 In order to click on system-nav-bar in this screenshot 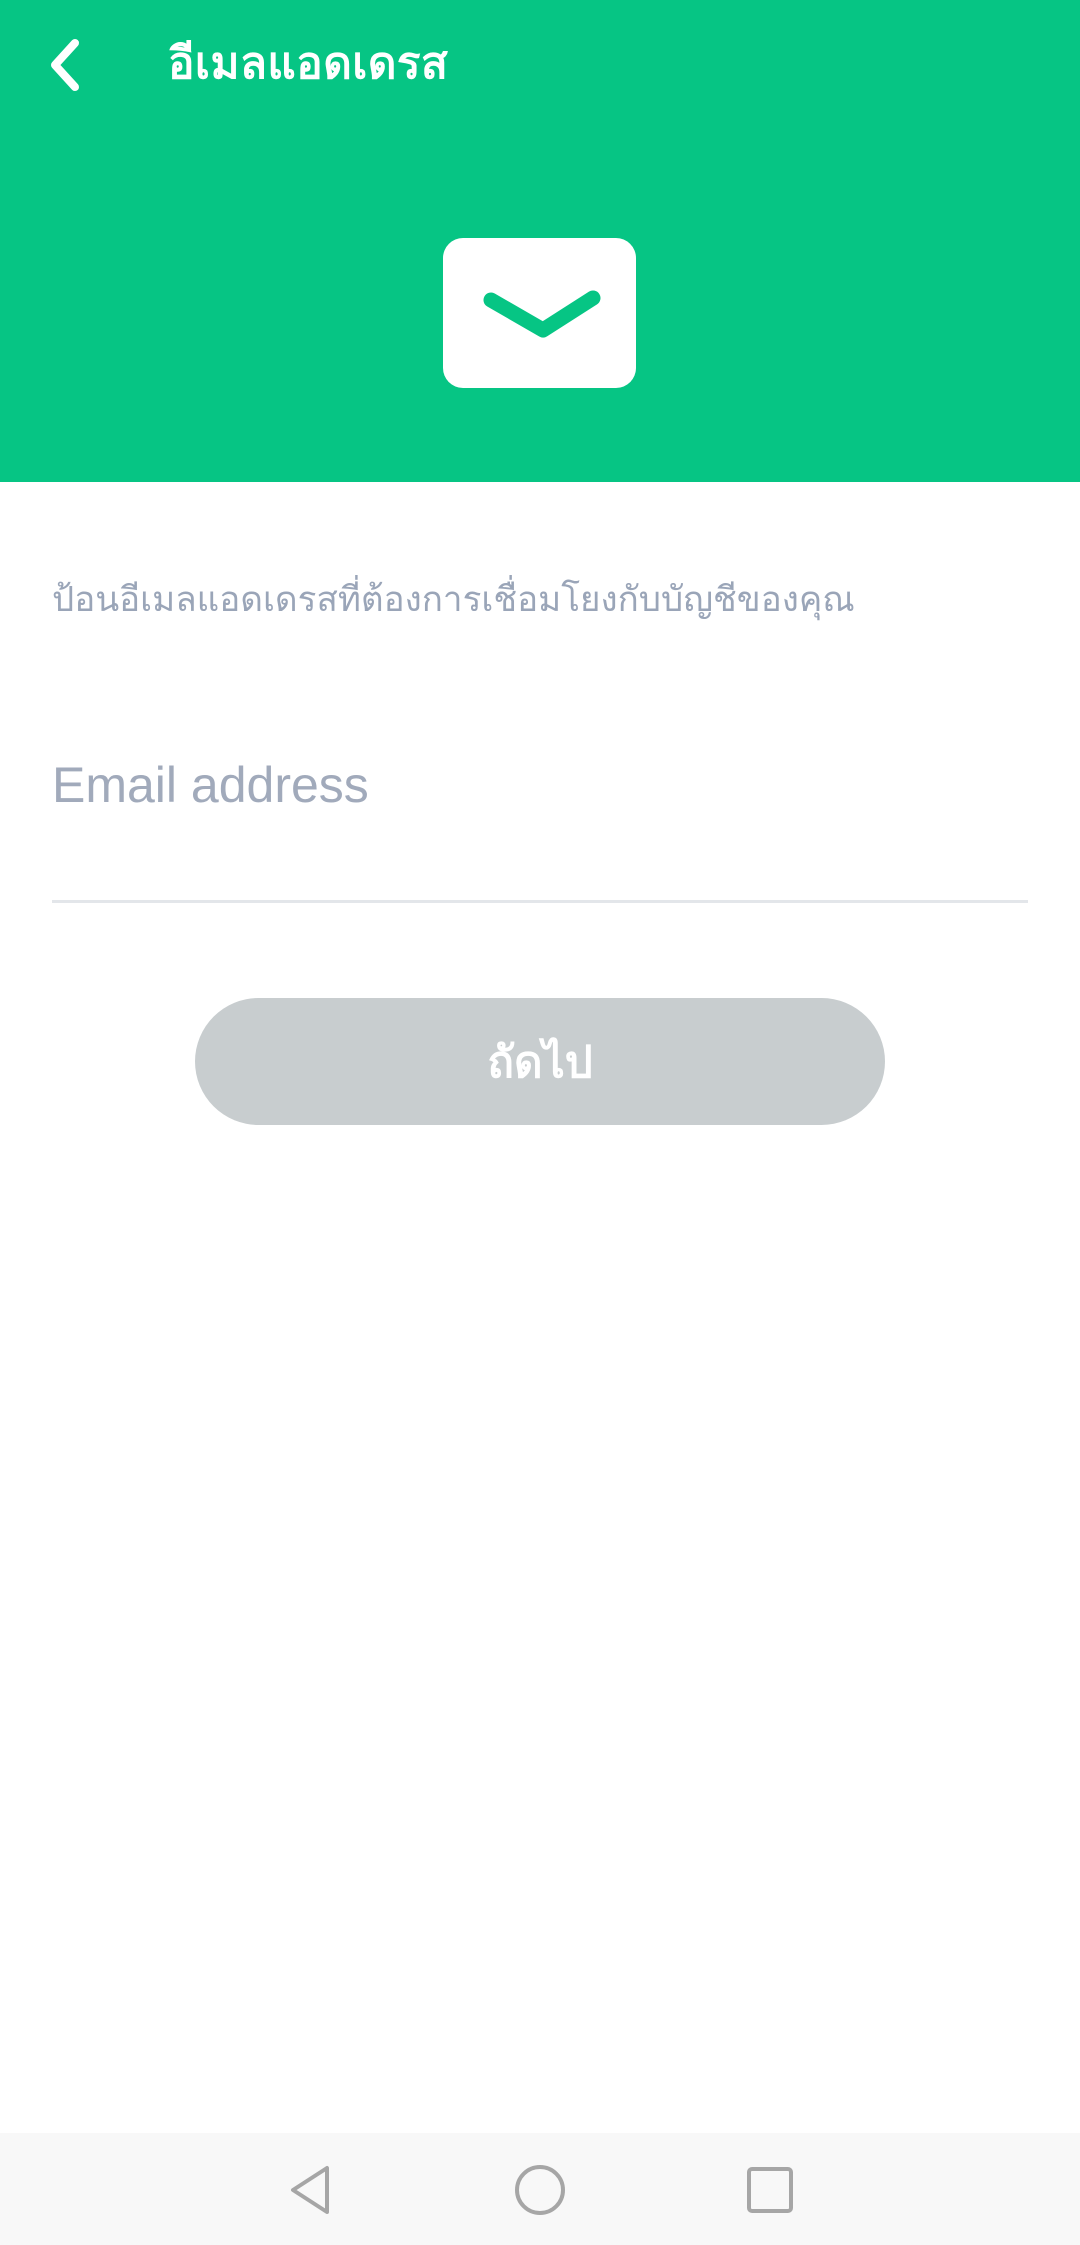, I will do `click(540, 2189)`.